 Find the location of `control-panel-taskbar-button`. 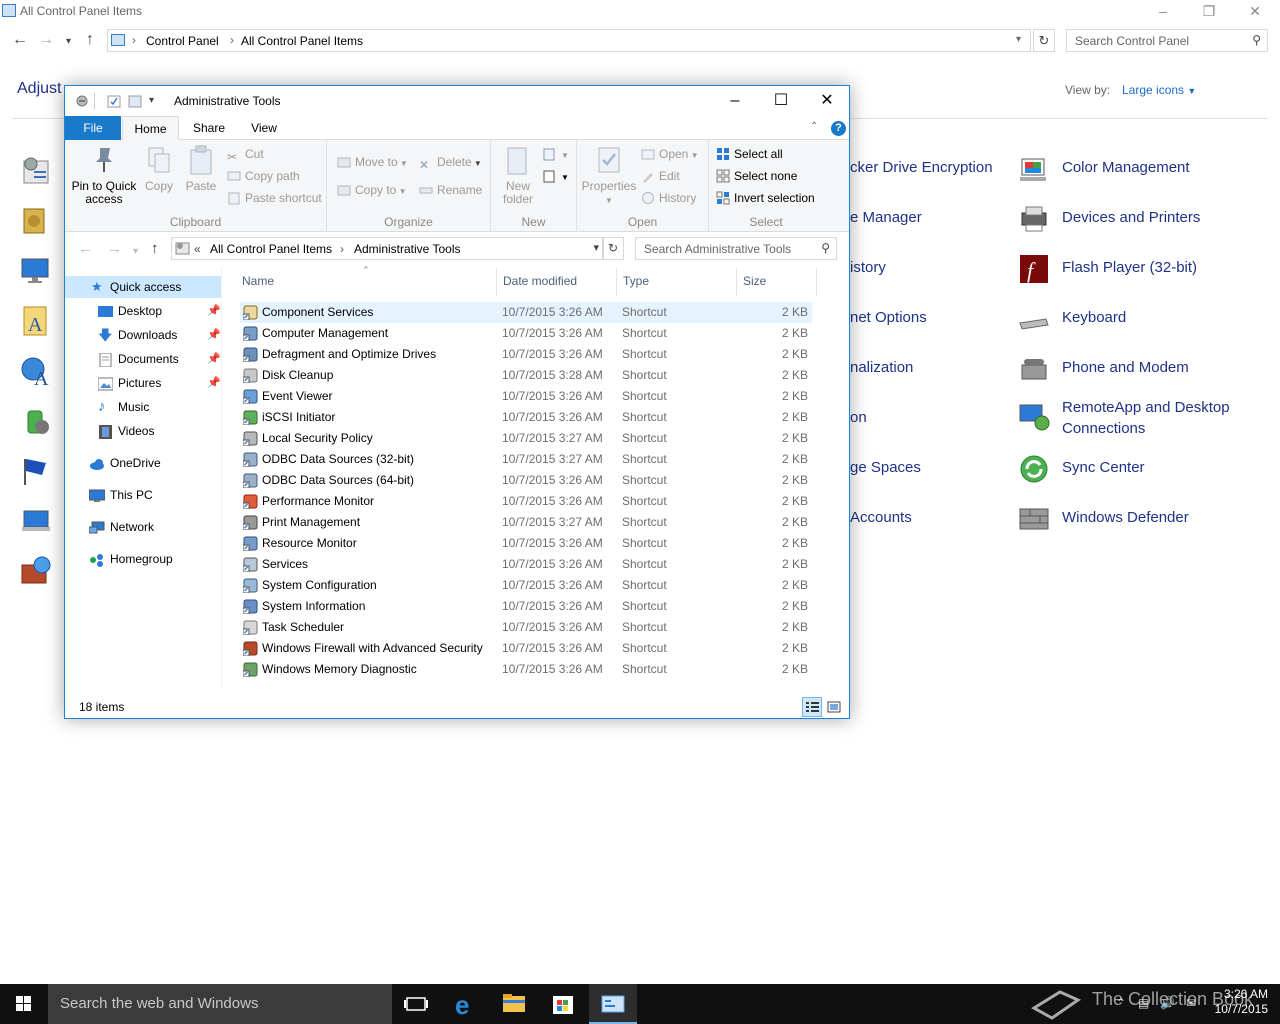

control-panel-taskbar-button is located at coordinates (613, 1004).